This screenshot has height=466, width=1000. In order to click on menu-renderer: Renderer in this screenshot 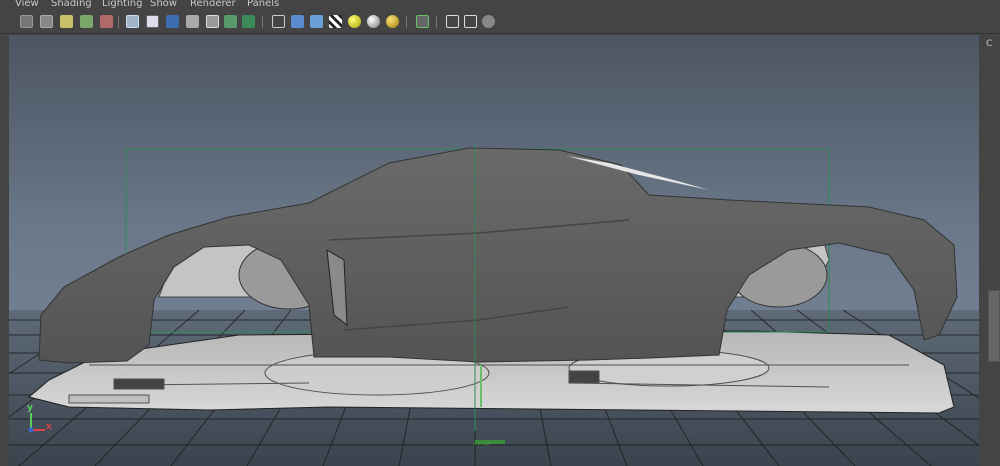, I will do `click(213, 4)`.